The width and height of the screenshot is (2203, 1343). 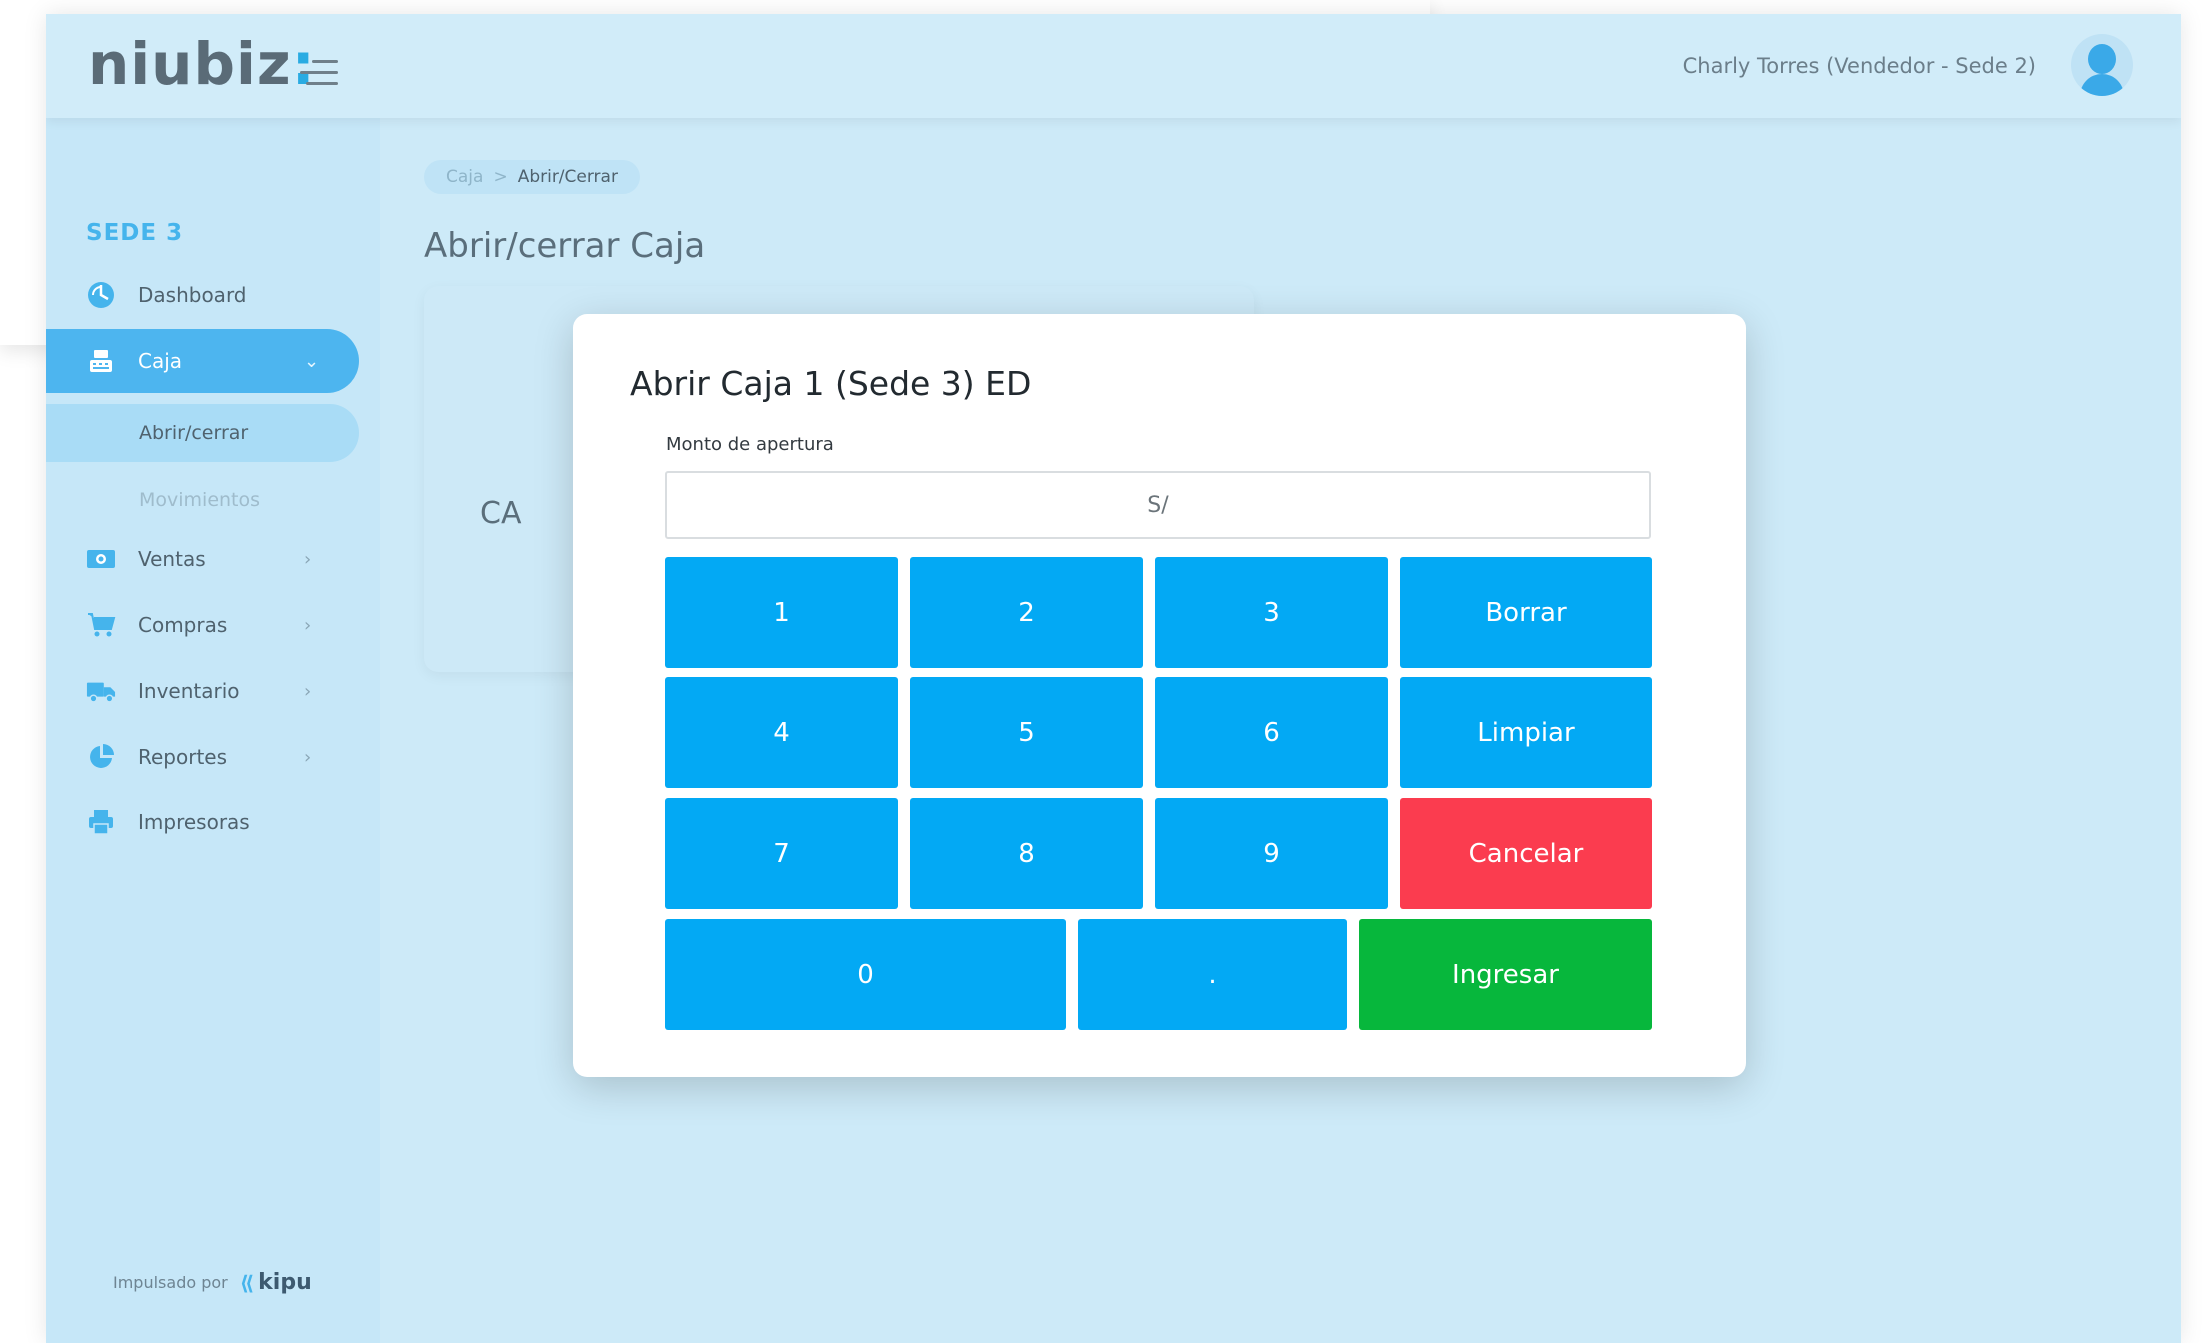 I want to click on sidebar-item-impresoras: Impresoras, so click(x=202, y=822).